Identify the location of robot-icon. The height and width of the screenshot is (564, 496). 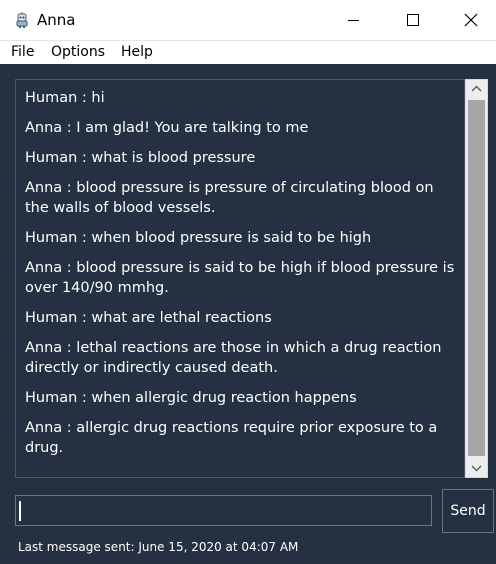
(22, 20).